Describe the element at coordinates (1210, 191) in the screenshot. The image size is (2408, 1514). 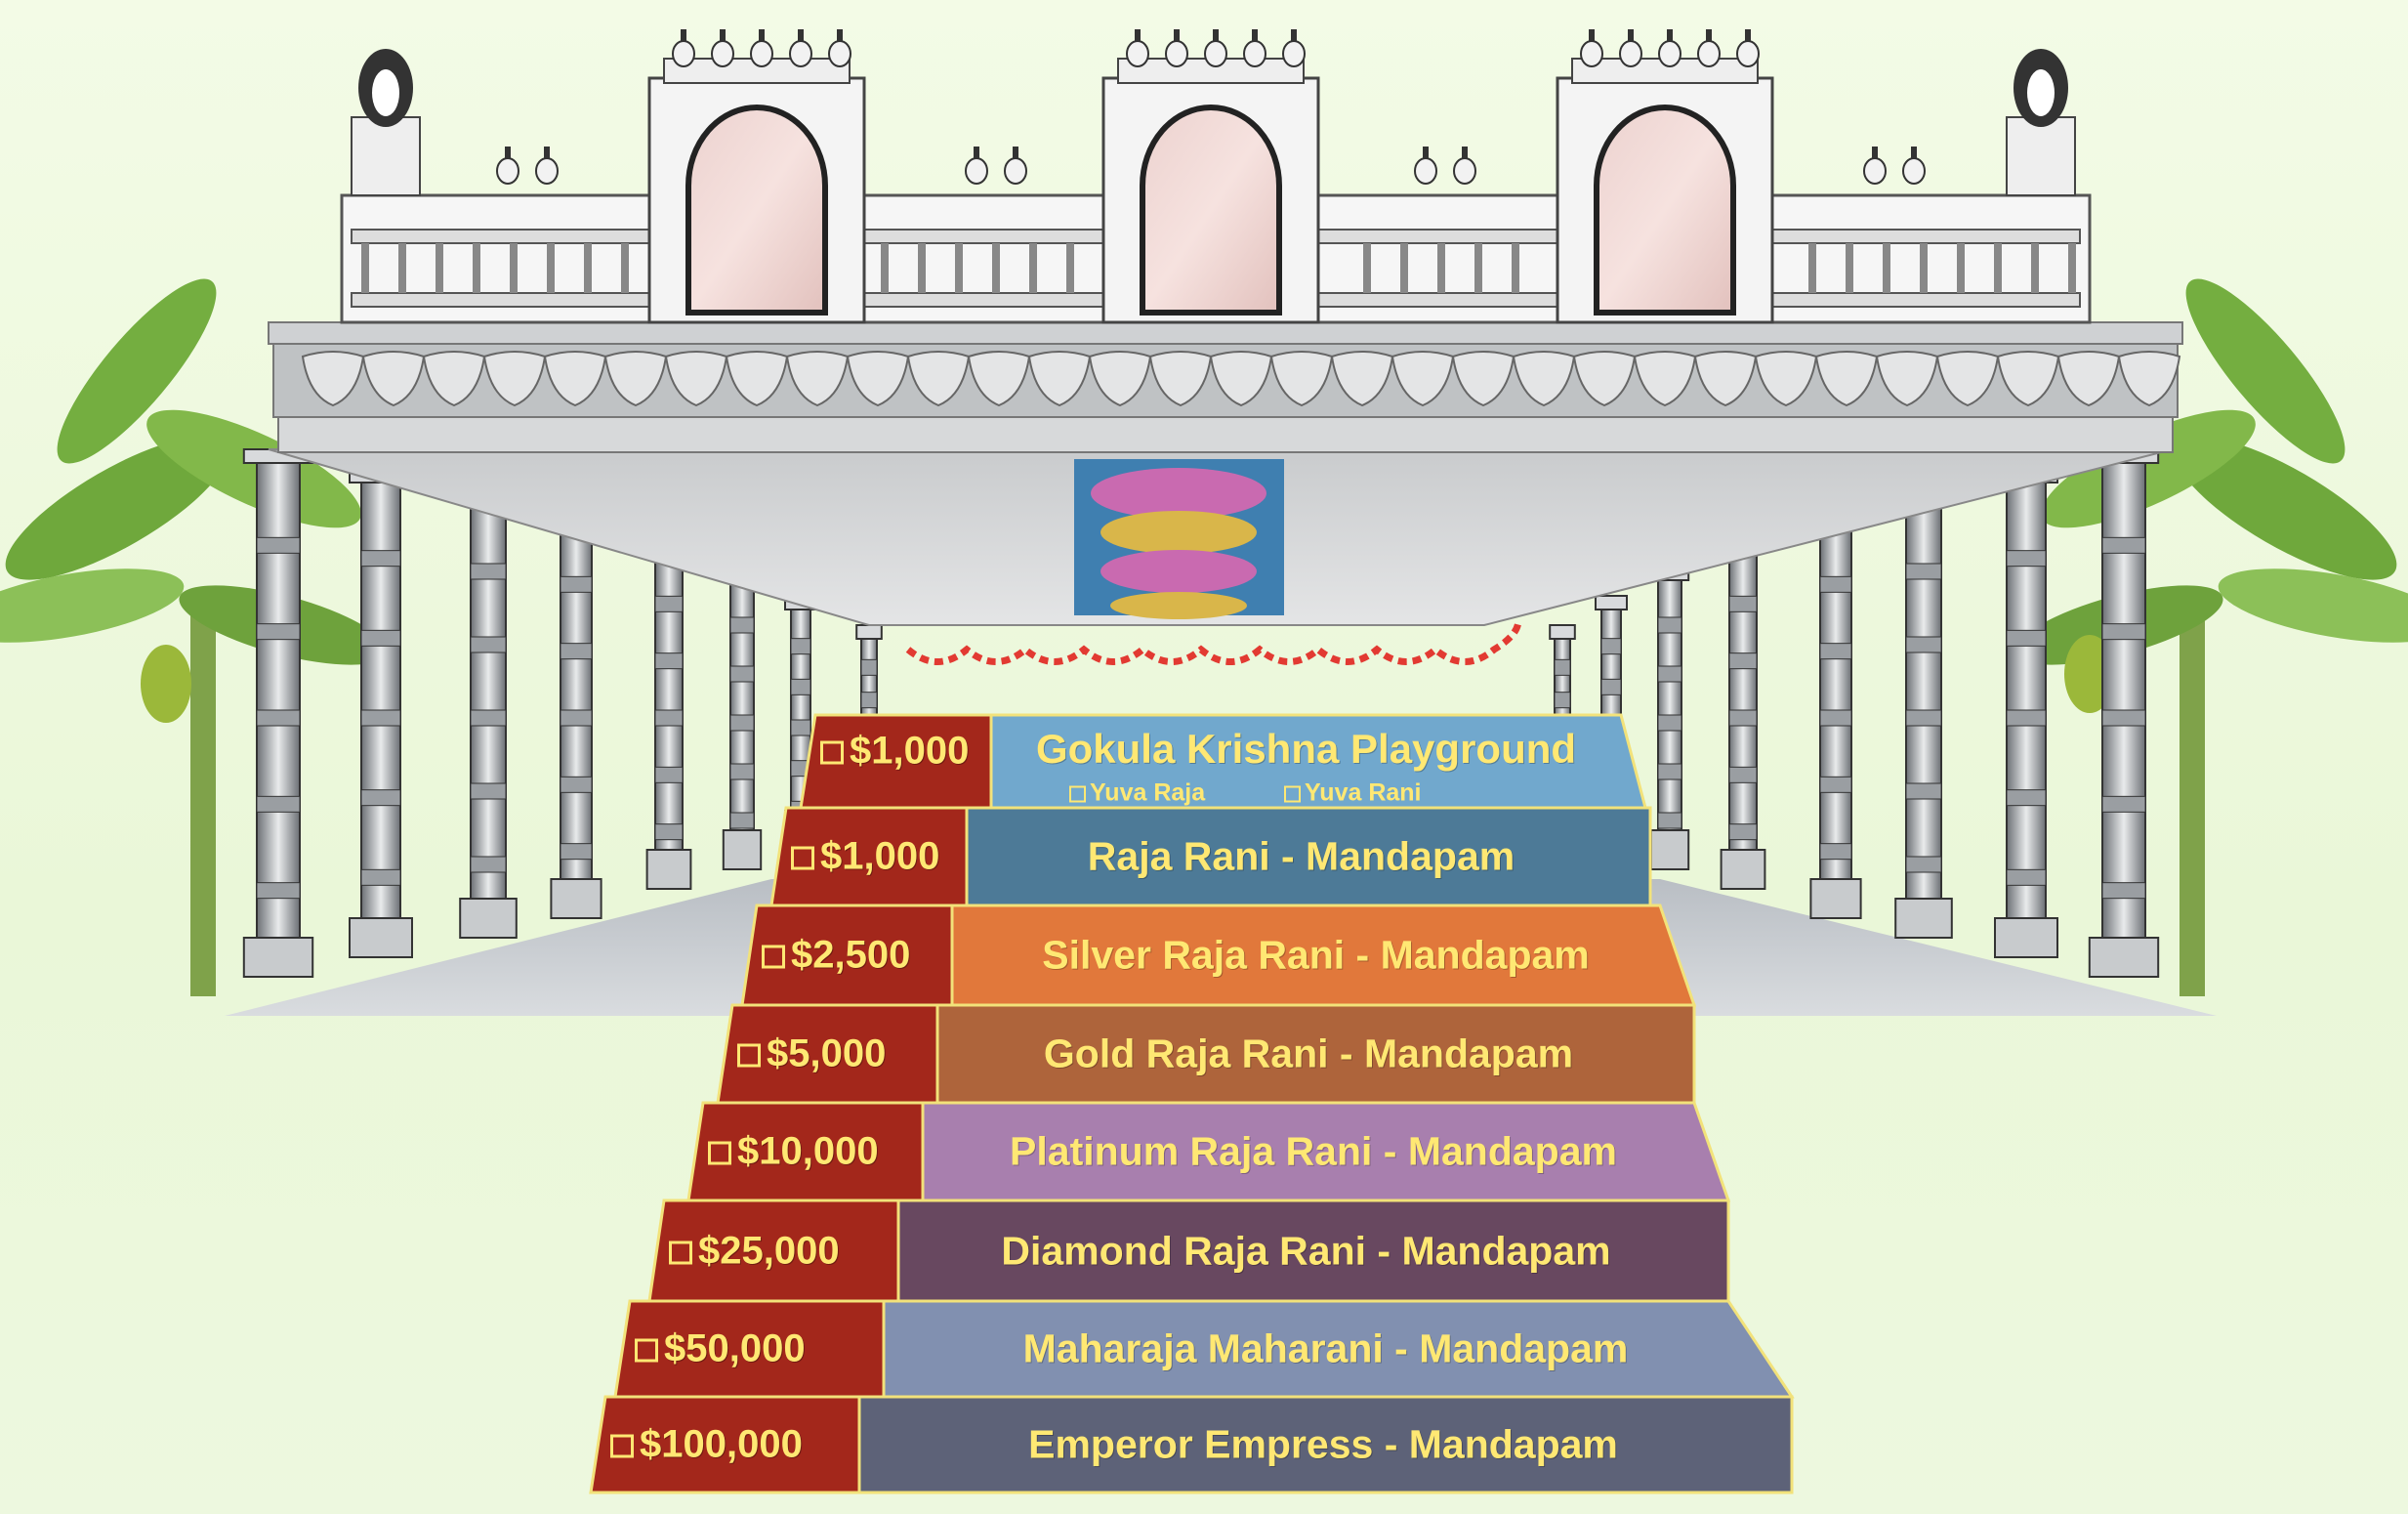
I see `arch-center` at that location.